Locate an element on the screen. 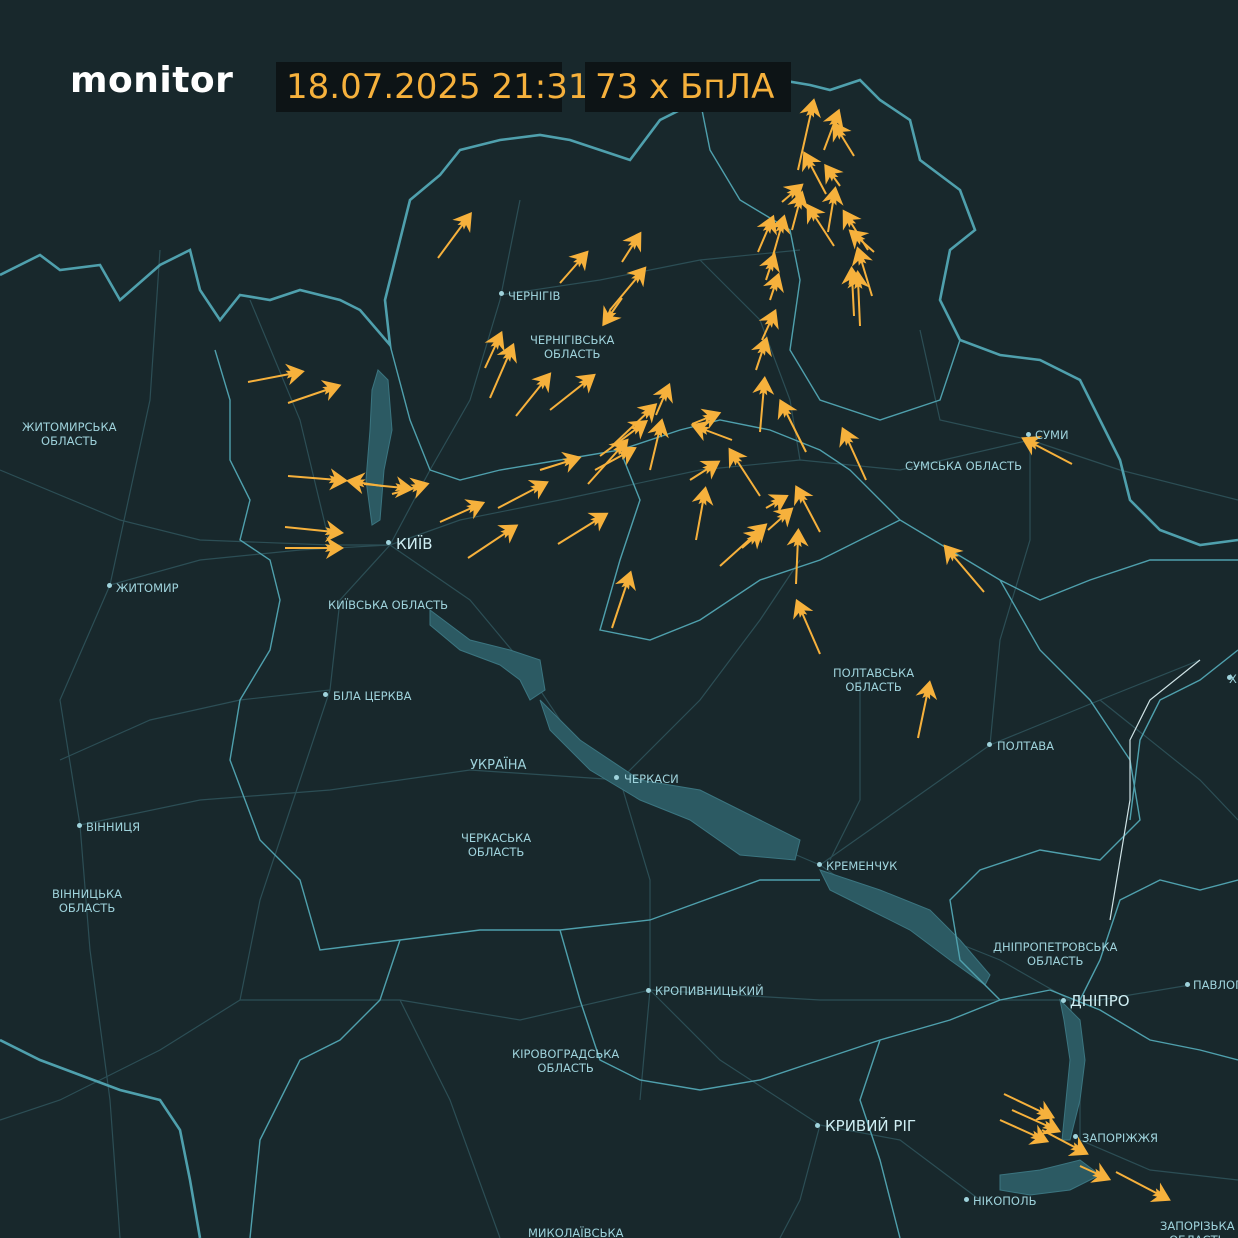 The image size is (1238, 1238). drone-count-badge: 73 х БпЛА is located at coordinates (688, 87).